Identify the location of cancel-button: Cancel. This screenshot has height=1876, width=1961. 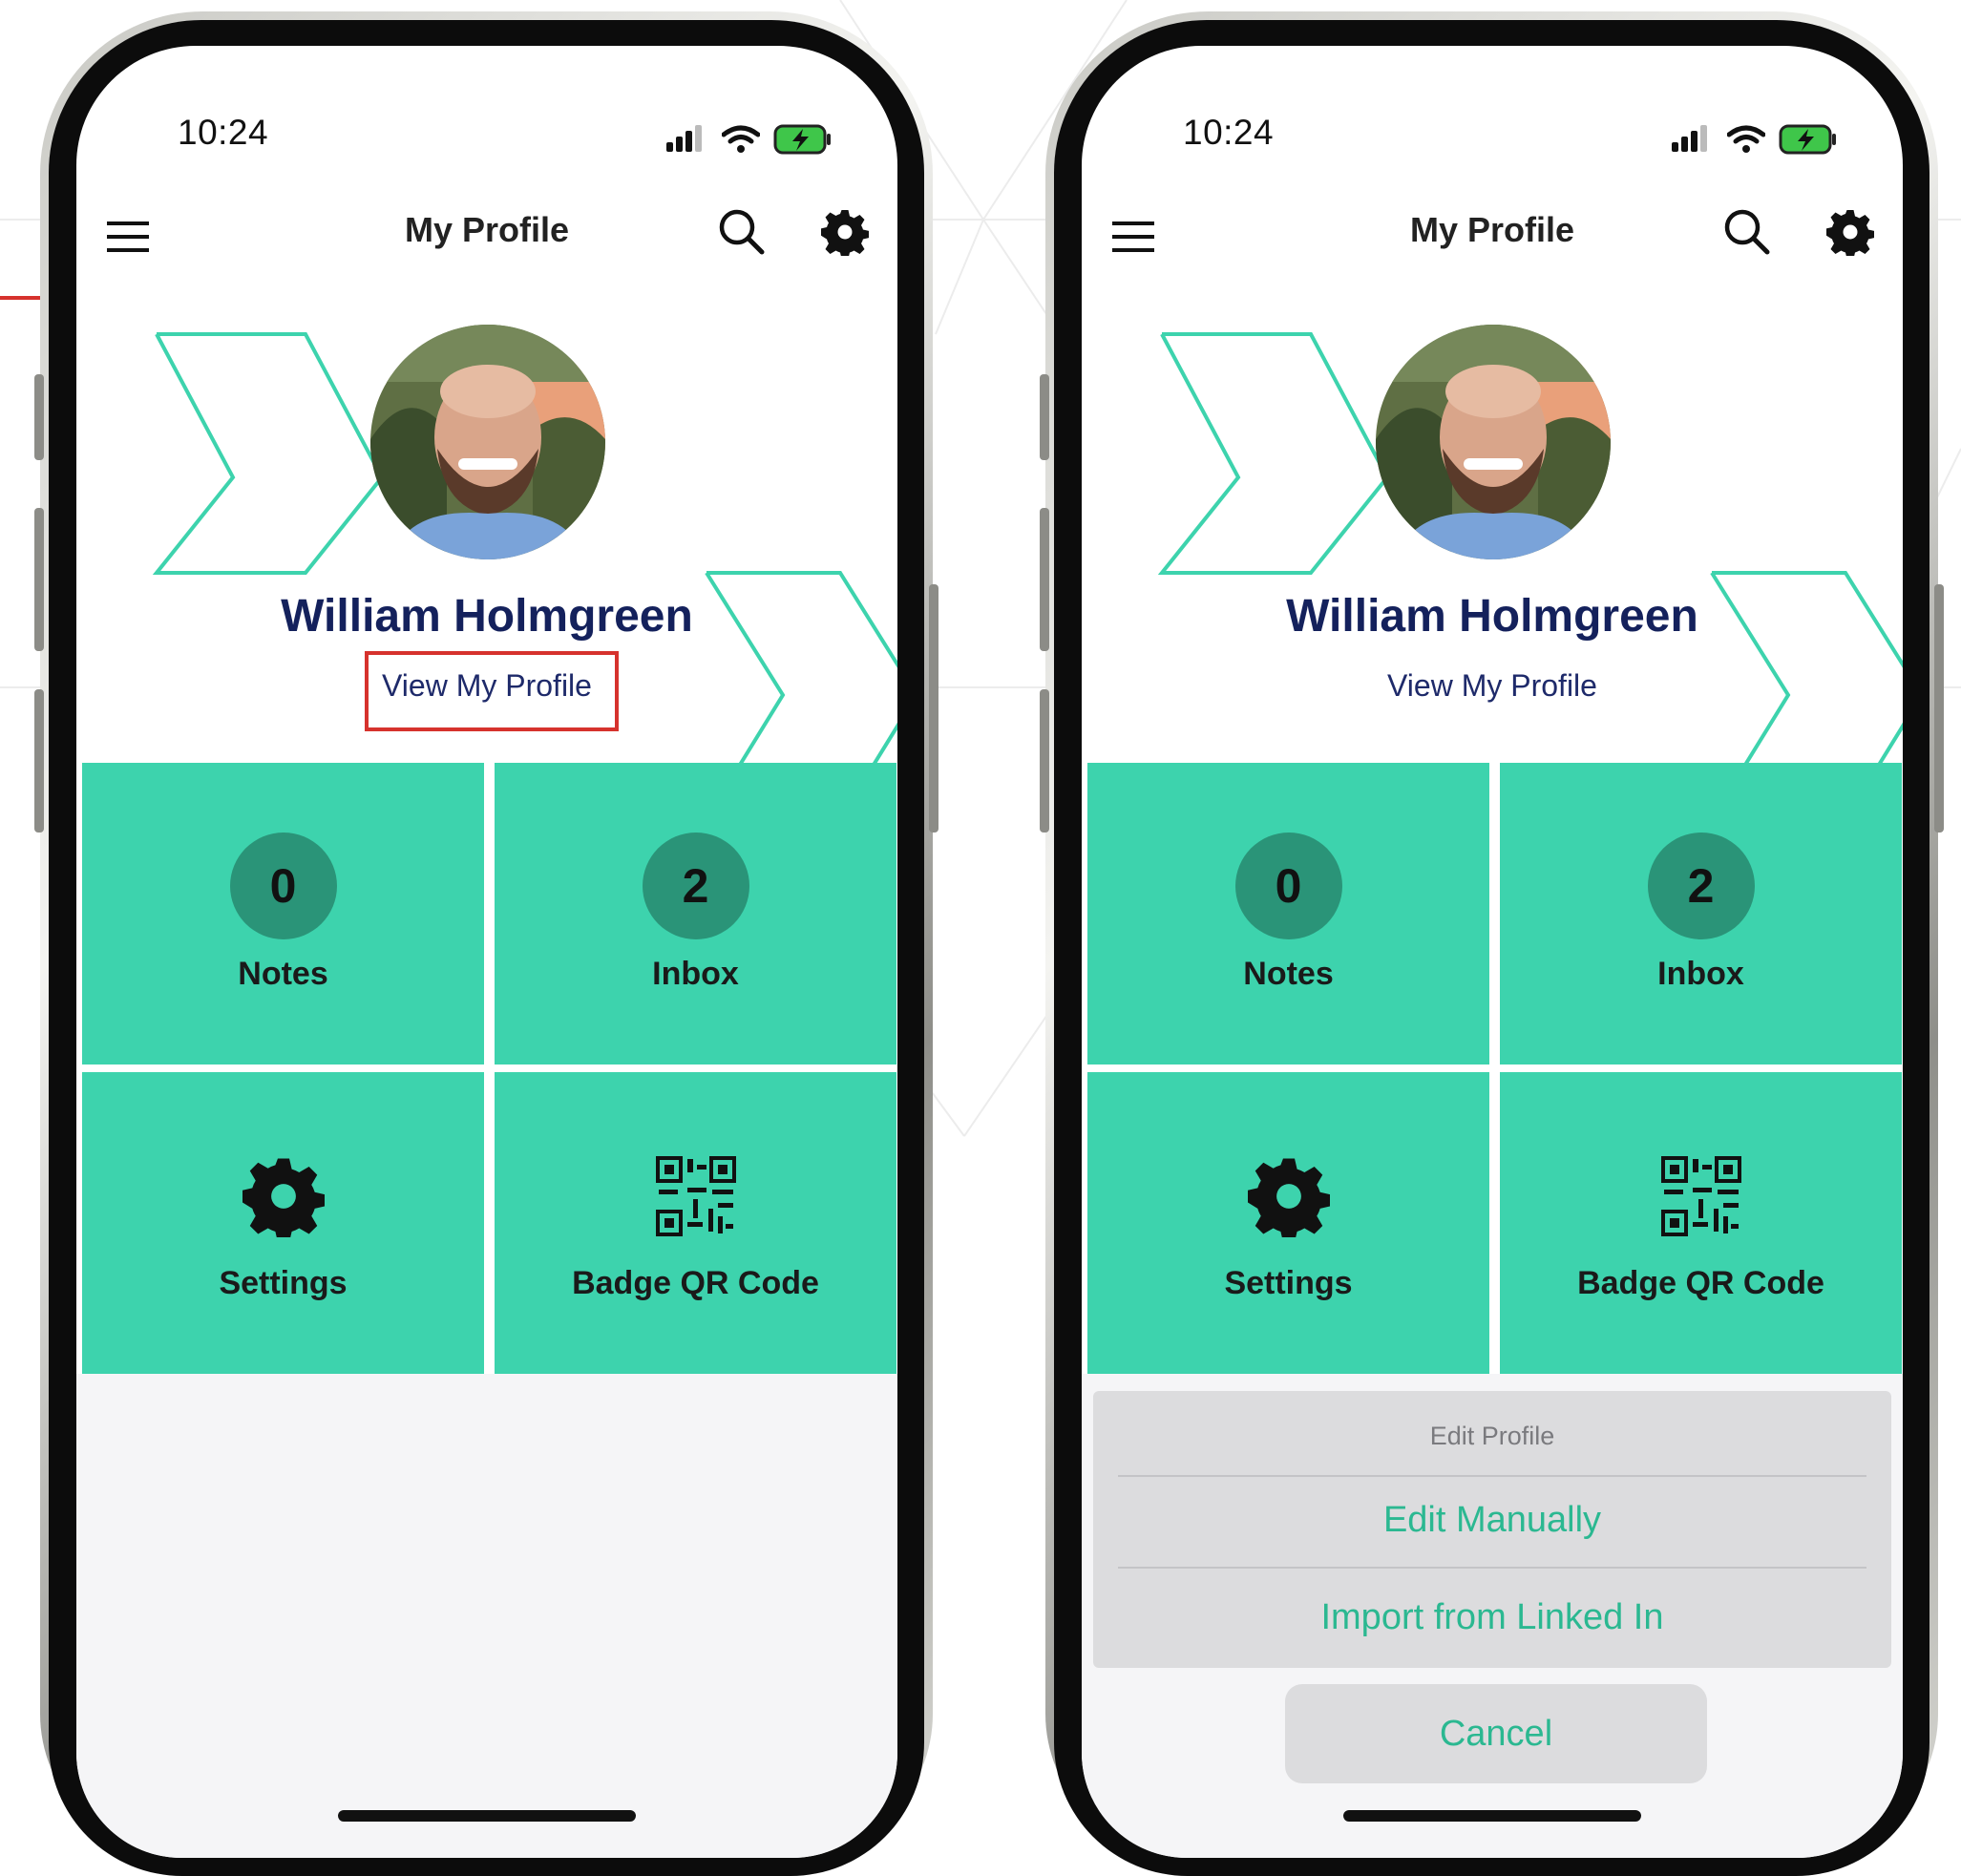
(1496, 1733).